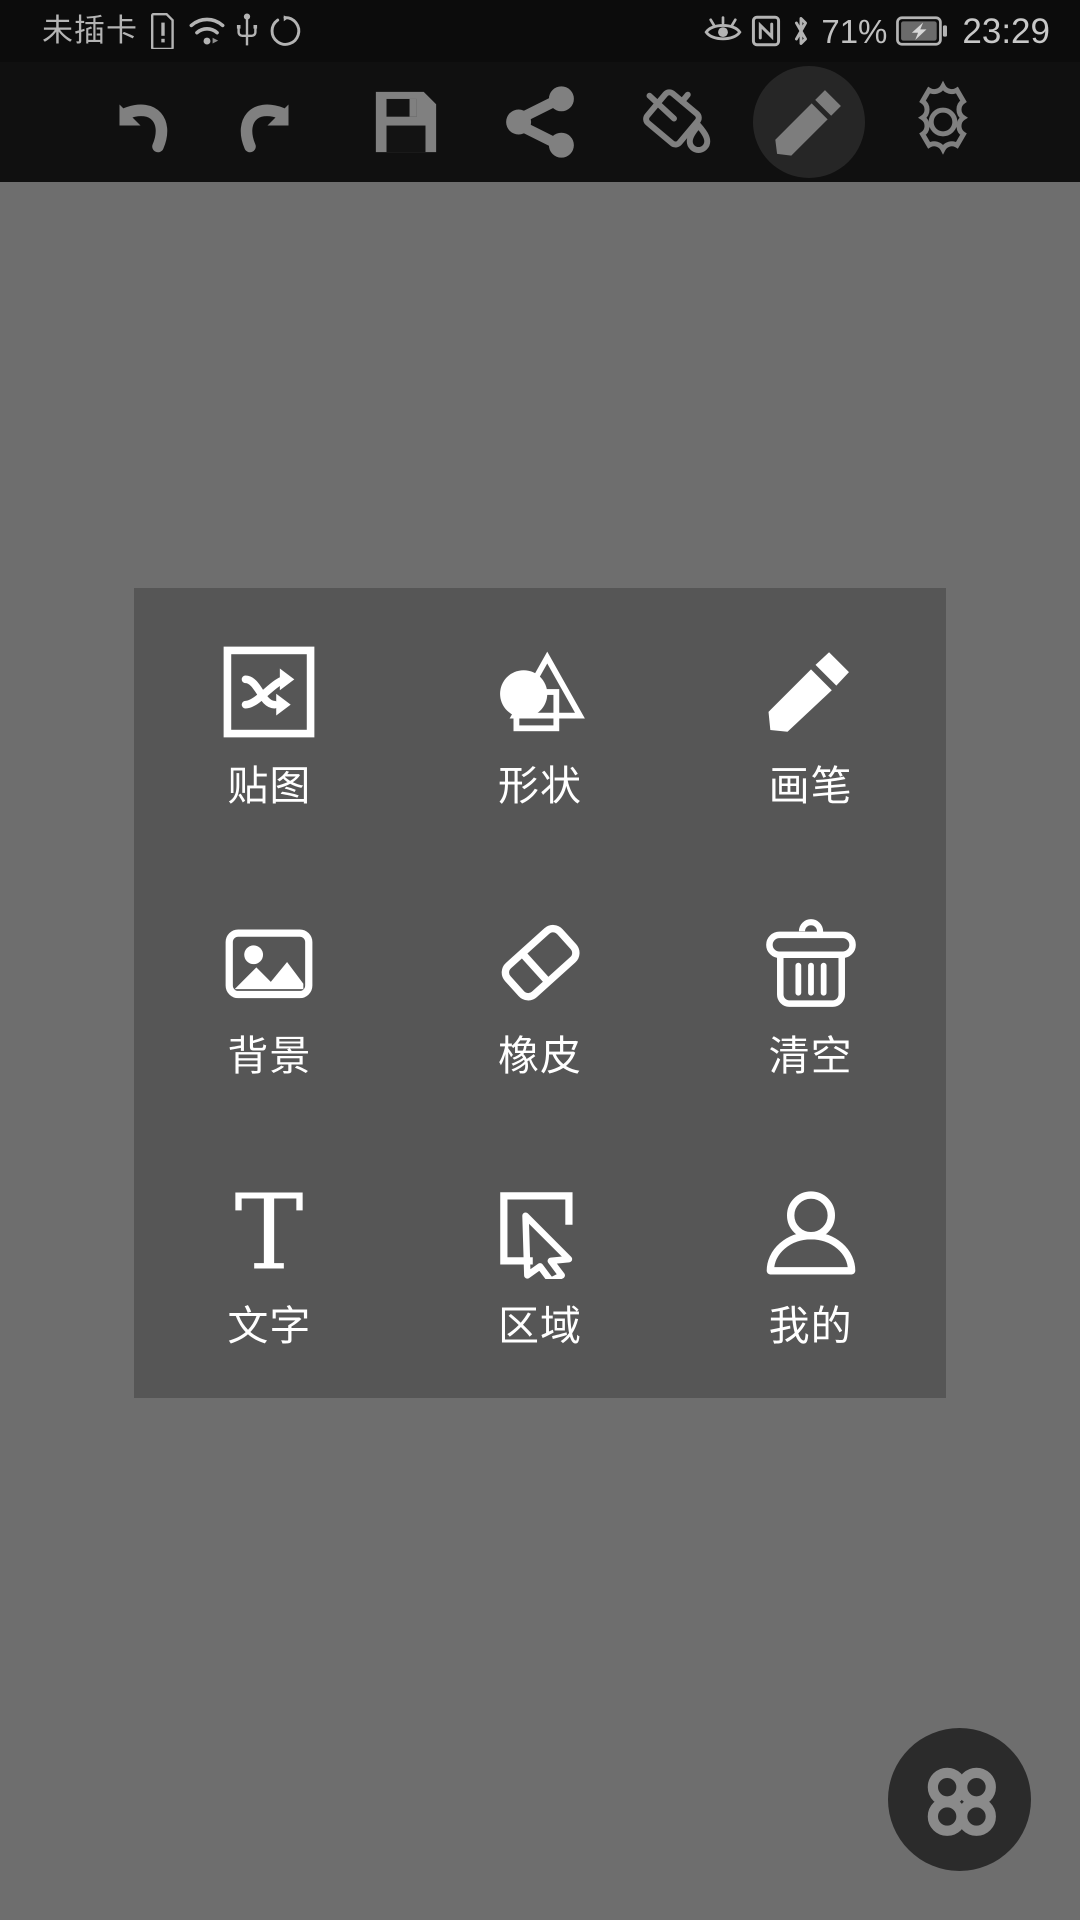 The image size is (1080, 1920). I want to click on status-bar-right: 71% 23:29, so click(880, 31).